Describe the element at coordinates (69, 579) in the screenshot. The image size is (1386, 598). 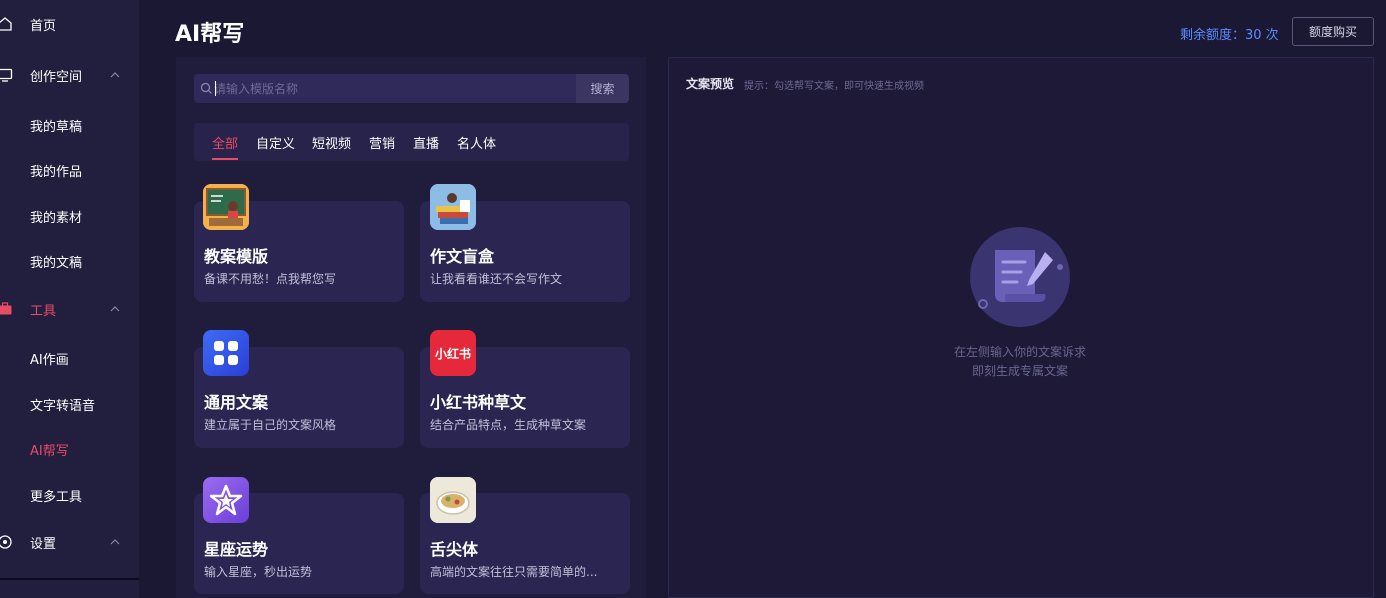
I see `divider` at that location.